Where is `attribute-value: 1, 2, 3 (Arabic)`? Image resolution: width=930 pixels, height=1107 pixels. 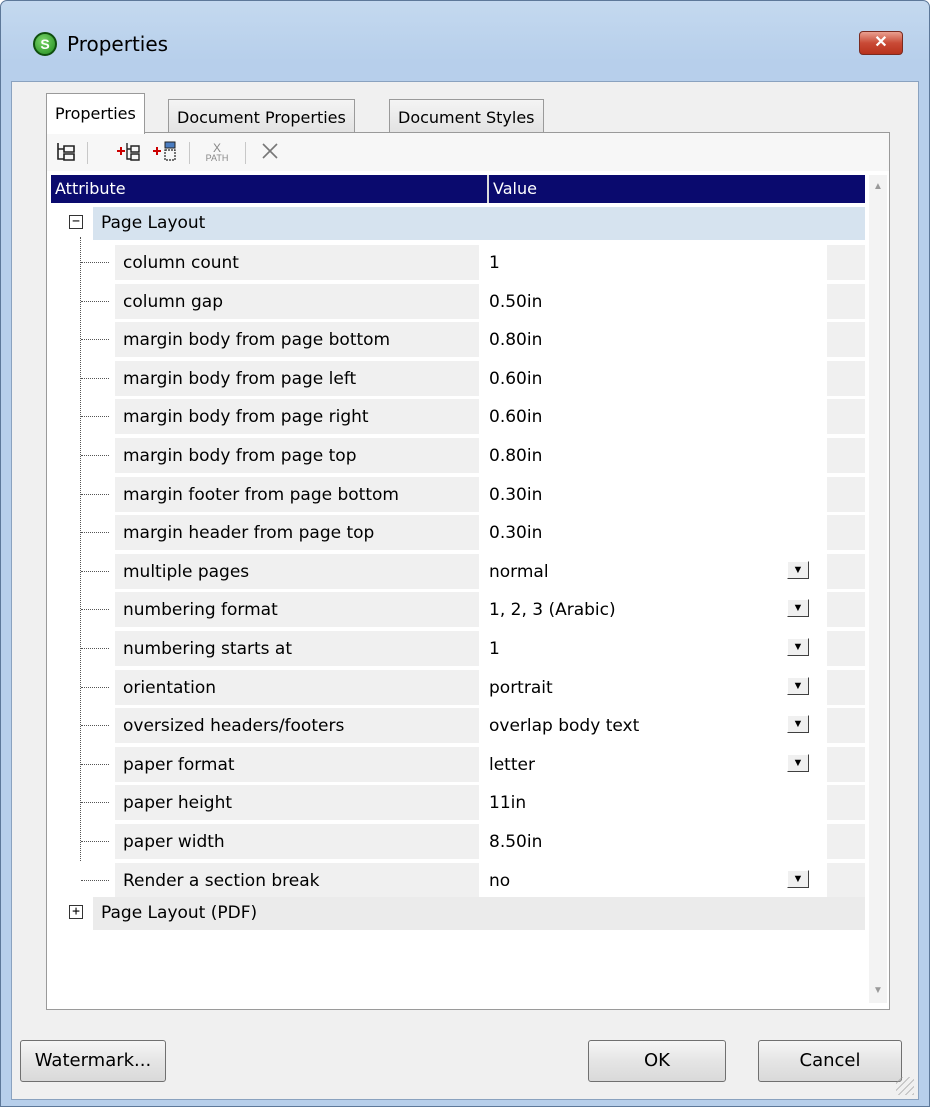 attribute-value: 1, 2, 3 (Arabic) is located at coordinates (552, 610).